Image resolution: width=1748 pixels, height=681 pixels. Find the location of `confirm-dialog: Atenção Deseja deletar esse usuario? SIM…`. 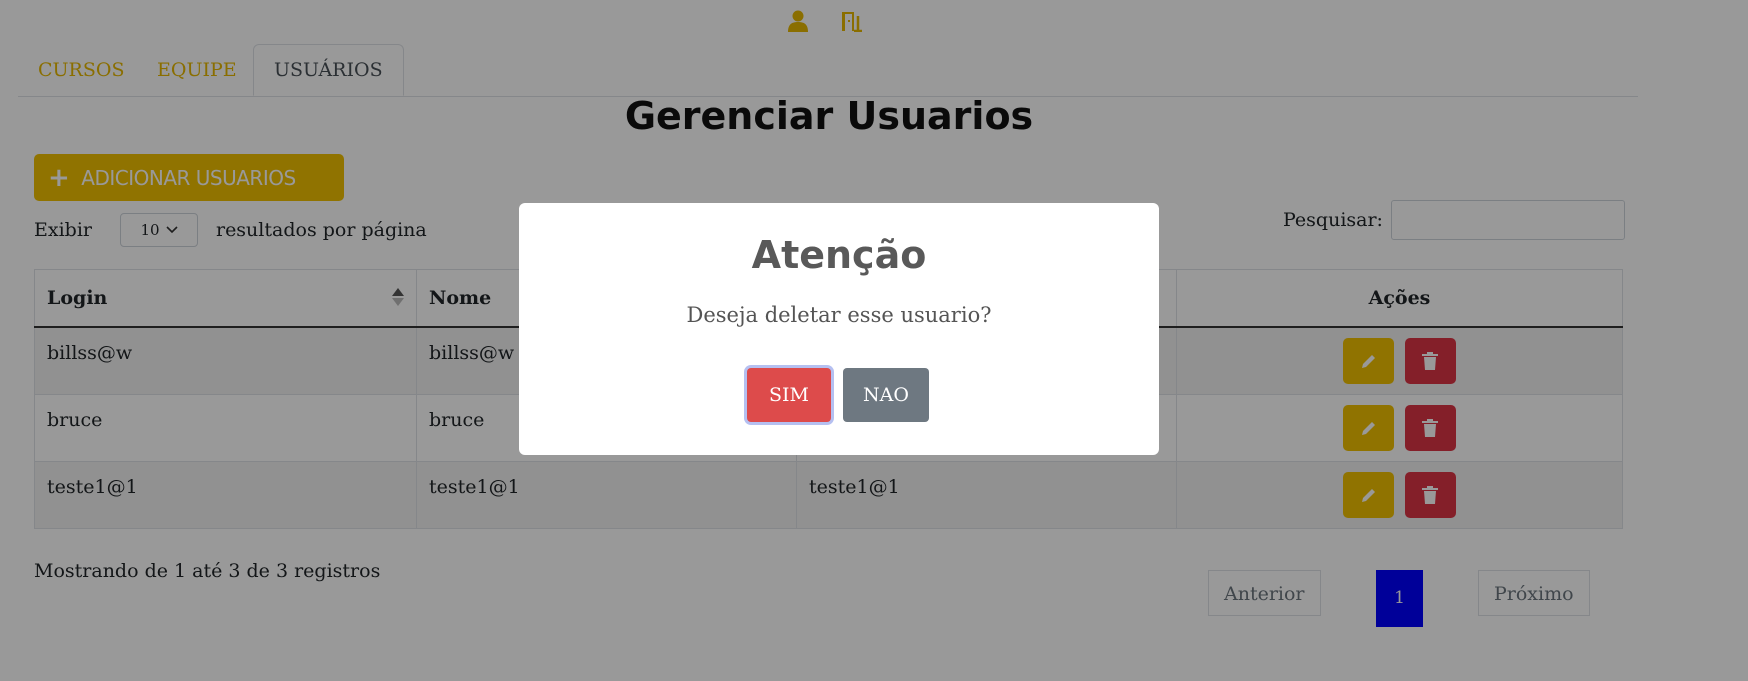

confirm-dialog: Atenção Deseja deletar esse usuario? SIM… is located at coordinates (839, 329).